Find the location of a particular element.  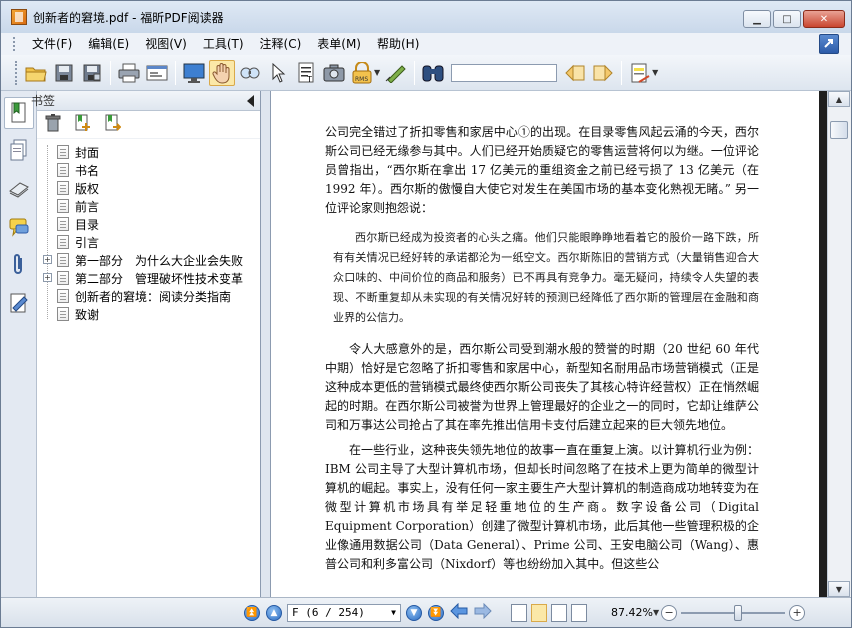

scroll-down-icon: ▼ is located at coordinates (839, 589).